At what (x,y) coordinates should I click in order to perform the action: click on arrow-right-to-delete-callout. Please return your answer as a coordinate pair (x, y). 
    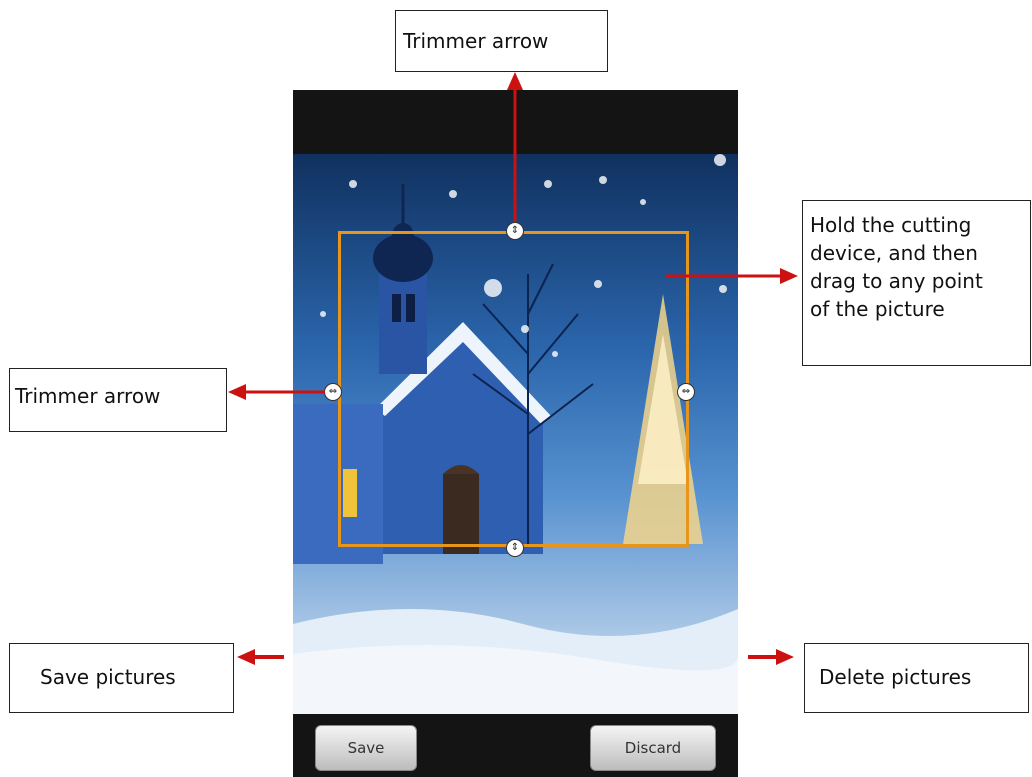
    Looking at the image, I should click on (771, 657).